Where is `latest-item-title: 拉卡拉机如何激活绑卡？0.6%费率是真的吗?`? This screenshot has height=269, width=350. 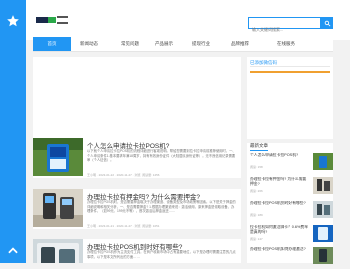 latest-item-title: 拉卡拉机如何激活绑卡？0.6%费率是真的吗? is located at coordinates (279, 230).